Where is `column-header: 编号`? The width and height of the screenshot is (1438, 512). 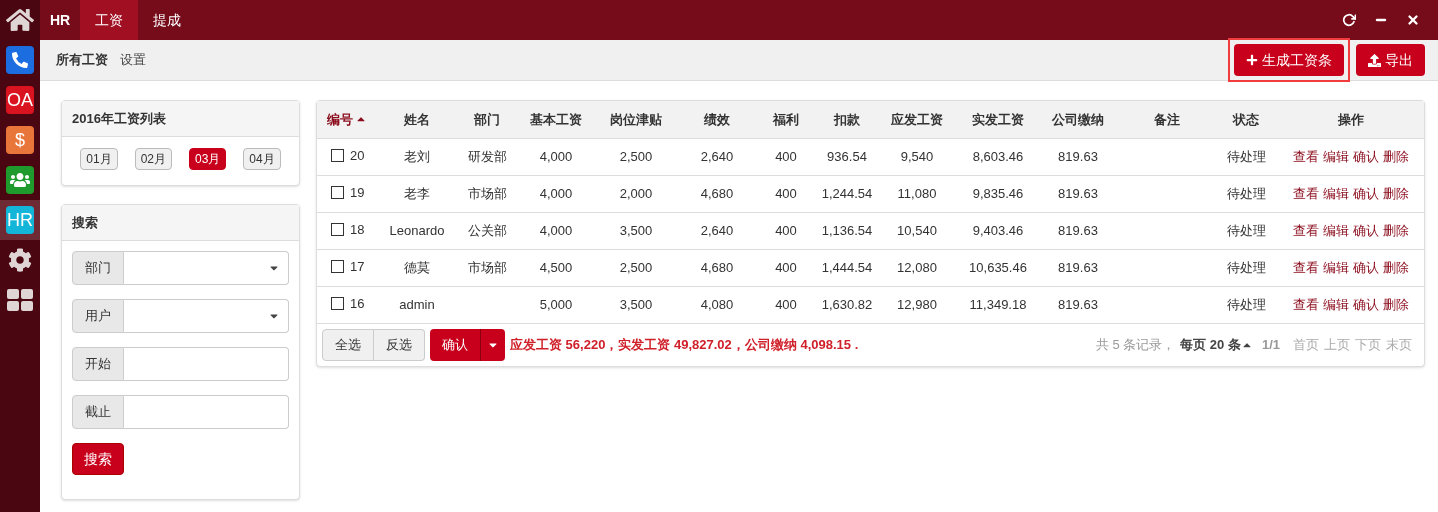
column-header: 编号 is located at coordinates (349, 119).